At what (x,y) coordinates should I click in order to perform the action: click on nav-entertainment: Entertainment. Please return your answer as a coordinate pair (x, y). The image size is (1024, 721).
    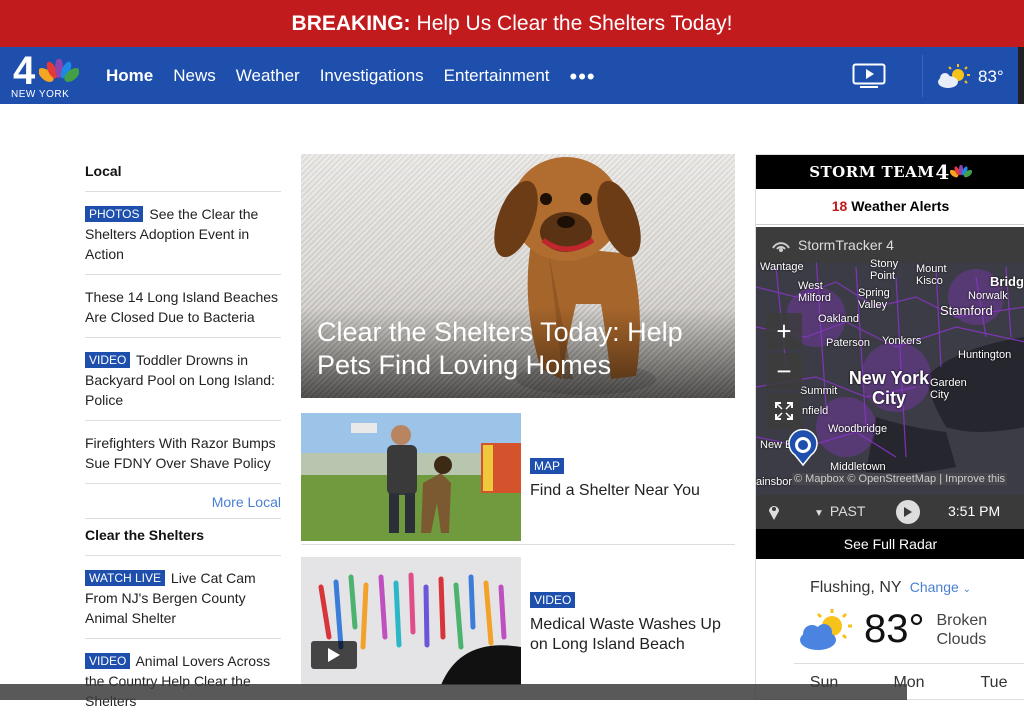
    Looking at the image, I should click on (497, 76).